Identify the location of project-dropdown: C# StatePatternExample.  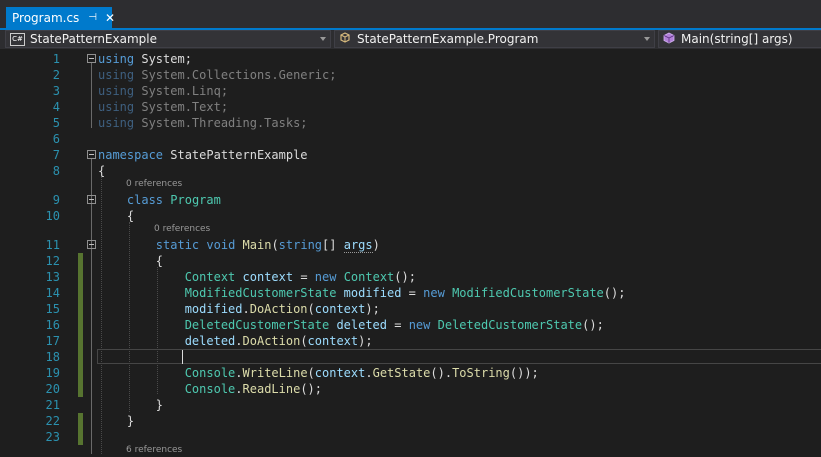
(168, 39).